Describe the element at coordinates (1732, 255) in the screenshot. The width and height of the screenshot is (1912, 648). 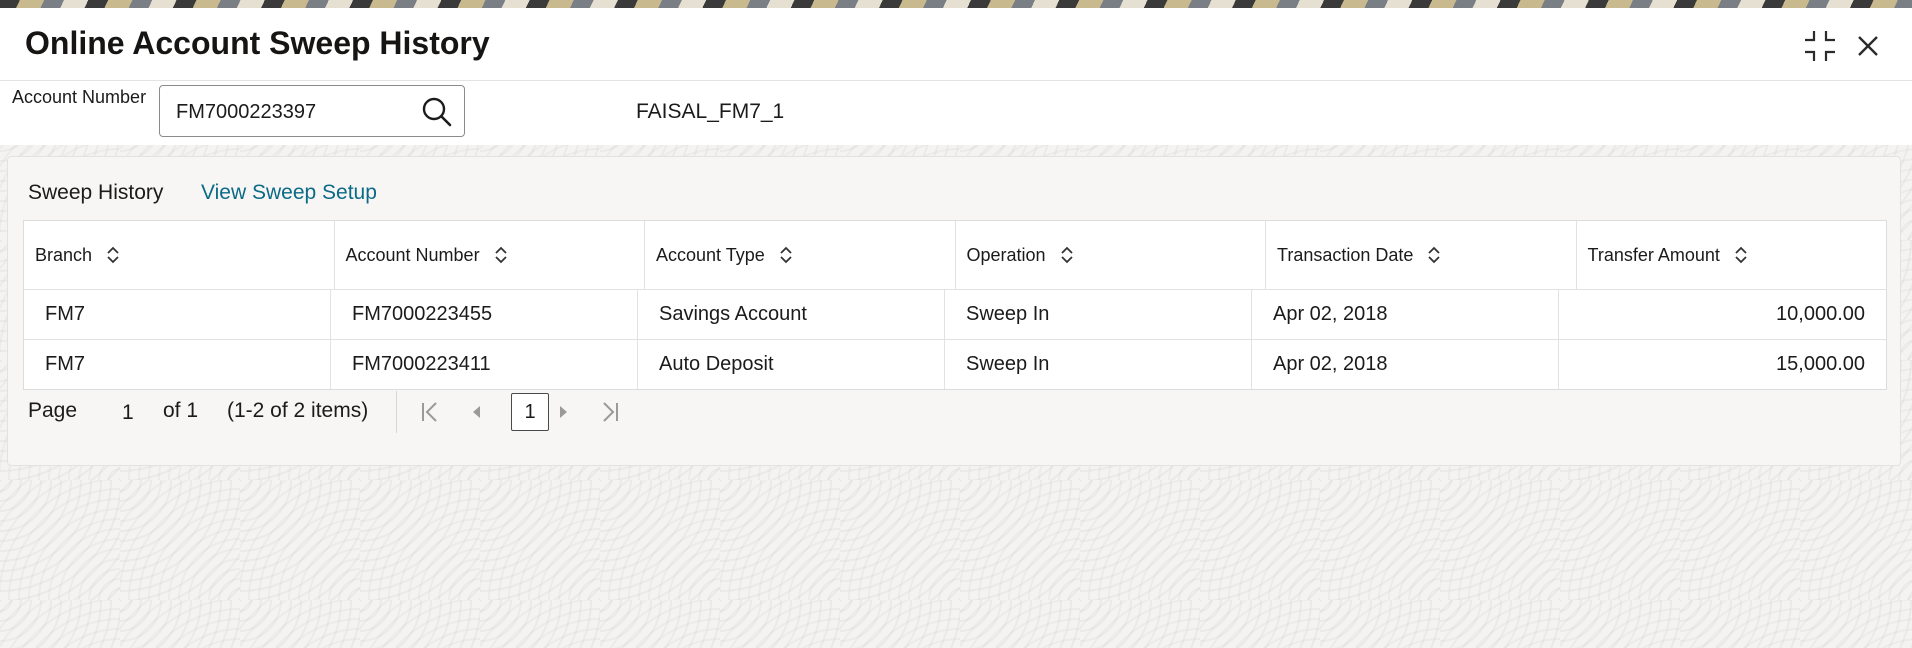
I see `column-header-transfer-amount: Transfer Amount` at that location.